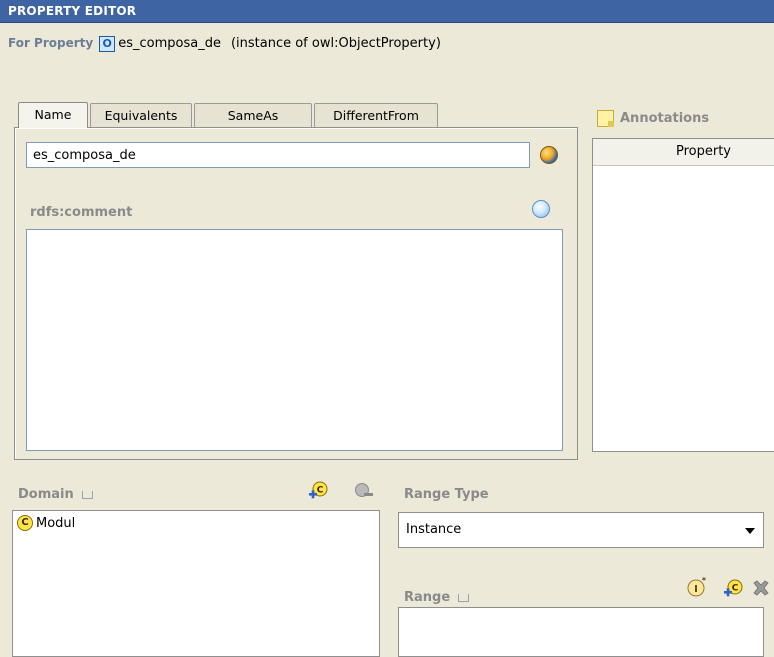 The image size is (774, 657). I want to click on bubble-icon, so click(541, 209).